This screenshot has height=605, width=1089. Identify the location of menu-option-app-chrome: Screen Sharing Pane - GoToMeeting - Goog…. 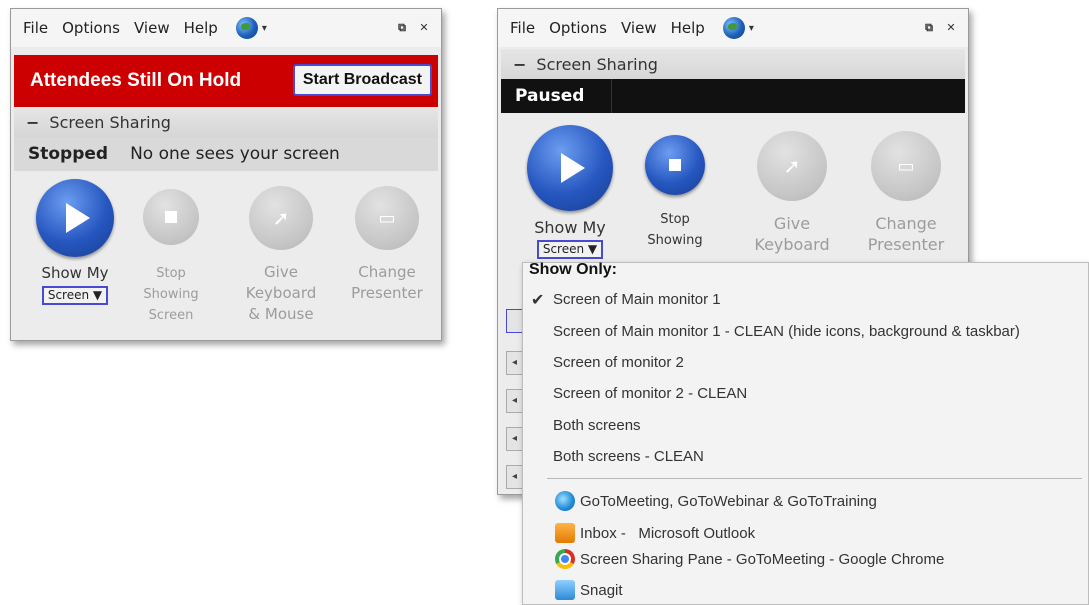
(749, 559).